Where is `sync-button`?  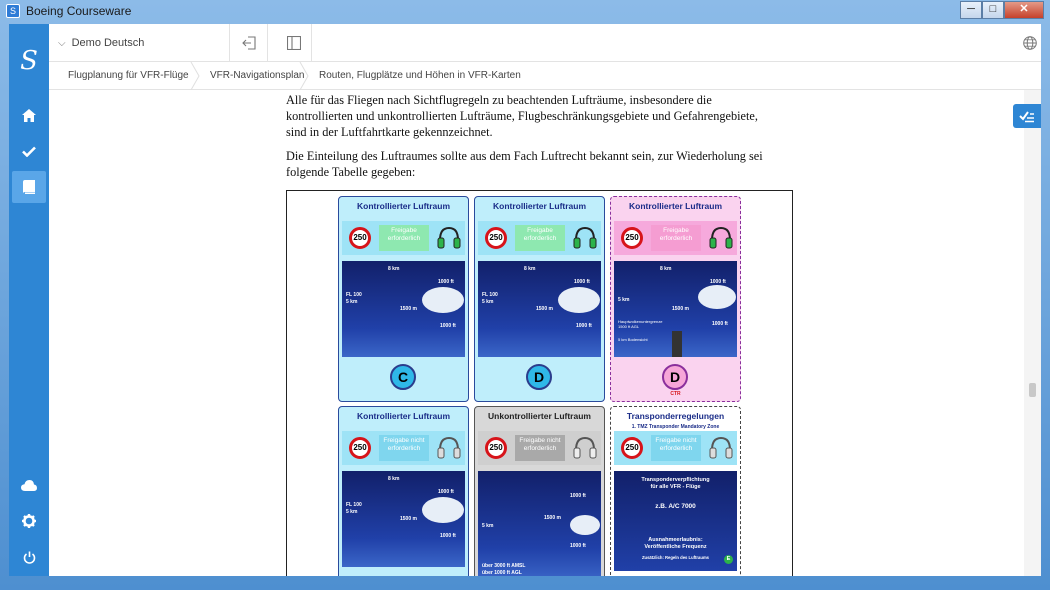 sync-button is located at coordinates (29, 485).